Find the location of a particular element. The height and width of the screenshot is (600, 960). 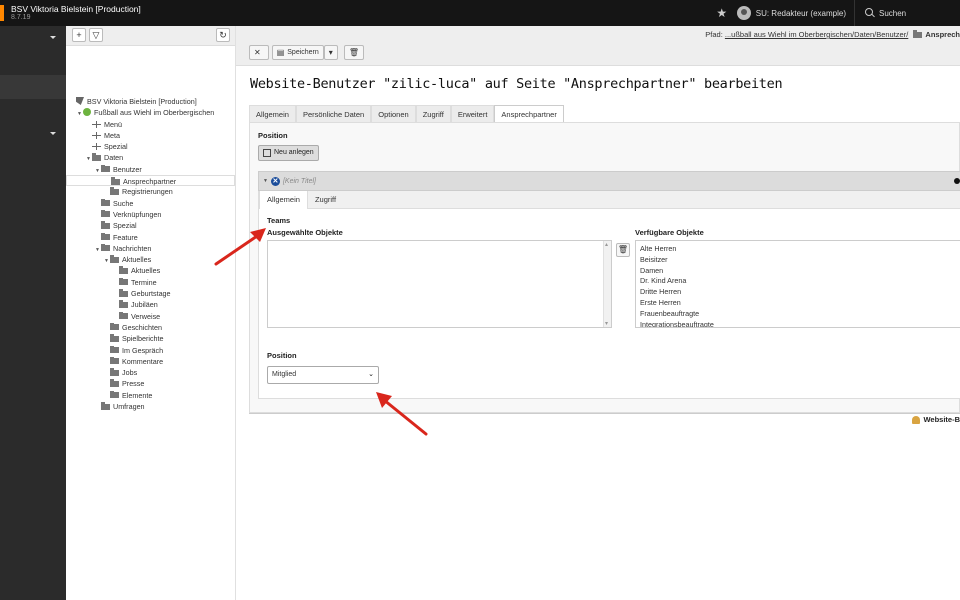

tree-item-spezial-2: Spezial is located at coordinates (150, 225).